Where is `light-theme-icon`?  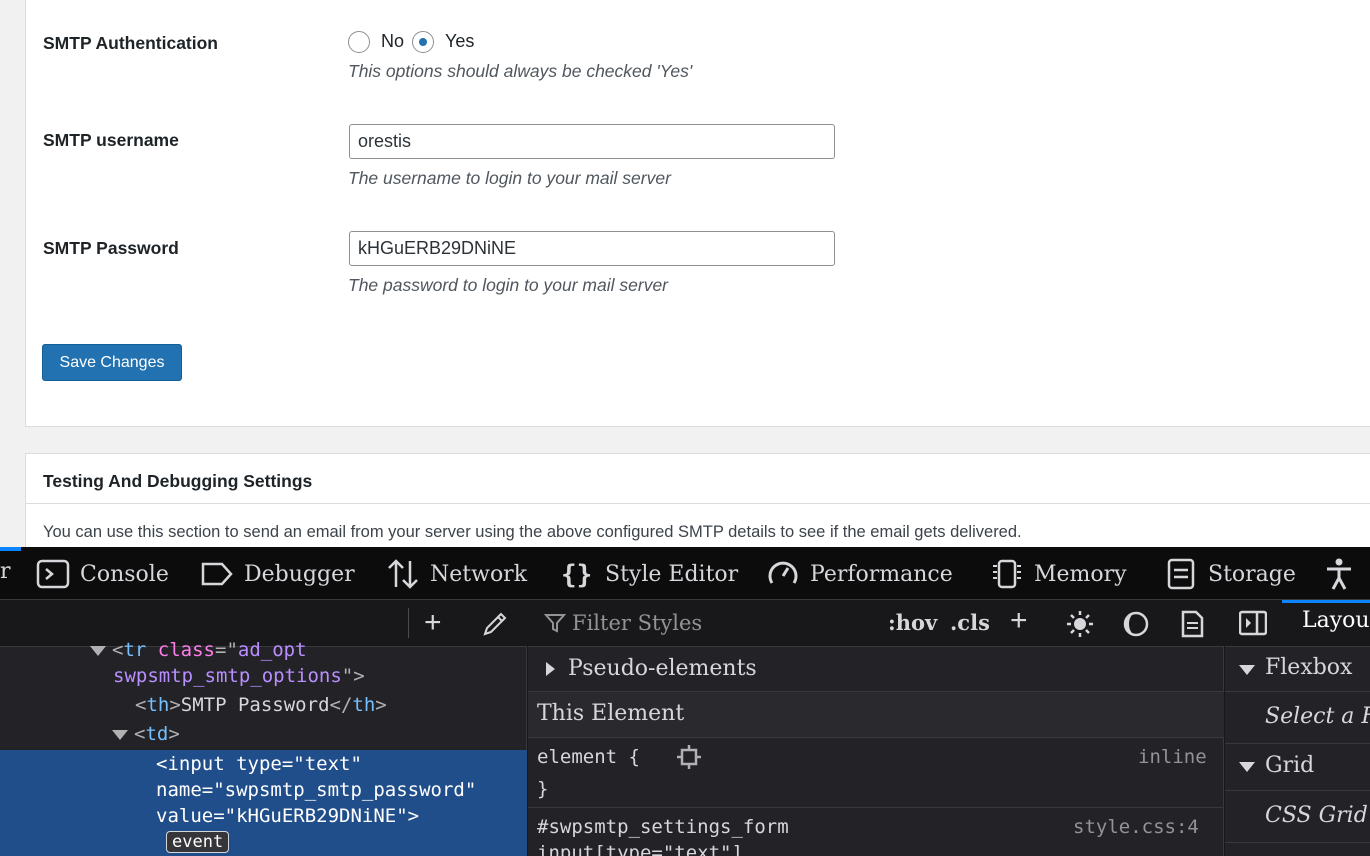
light-theme-icon is located at coordinates (1080, 624).